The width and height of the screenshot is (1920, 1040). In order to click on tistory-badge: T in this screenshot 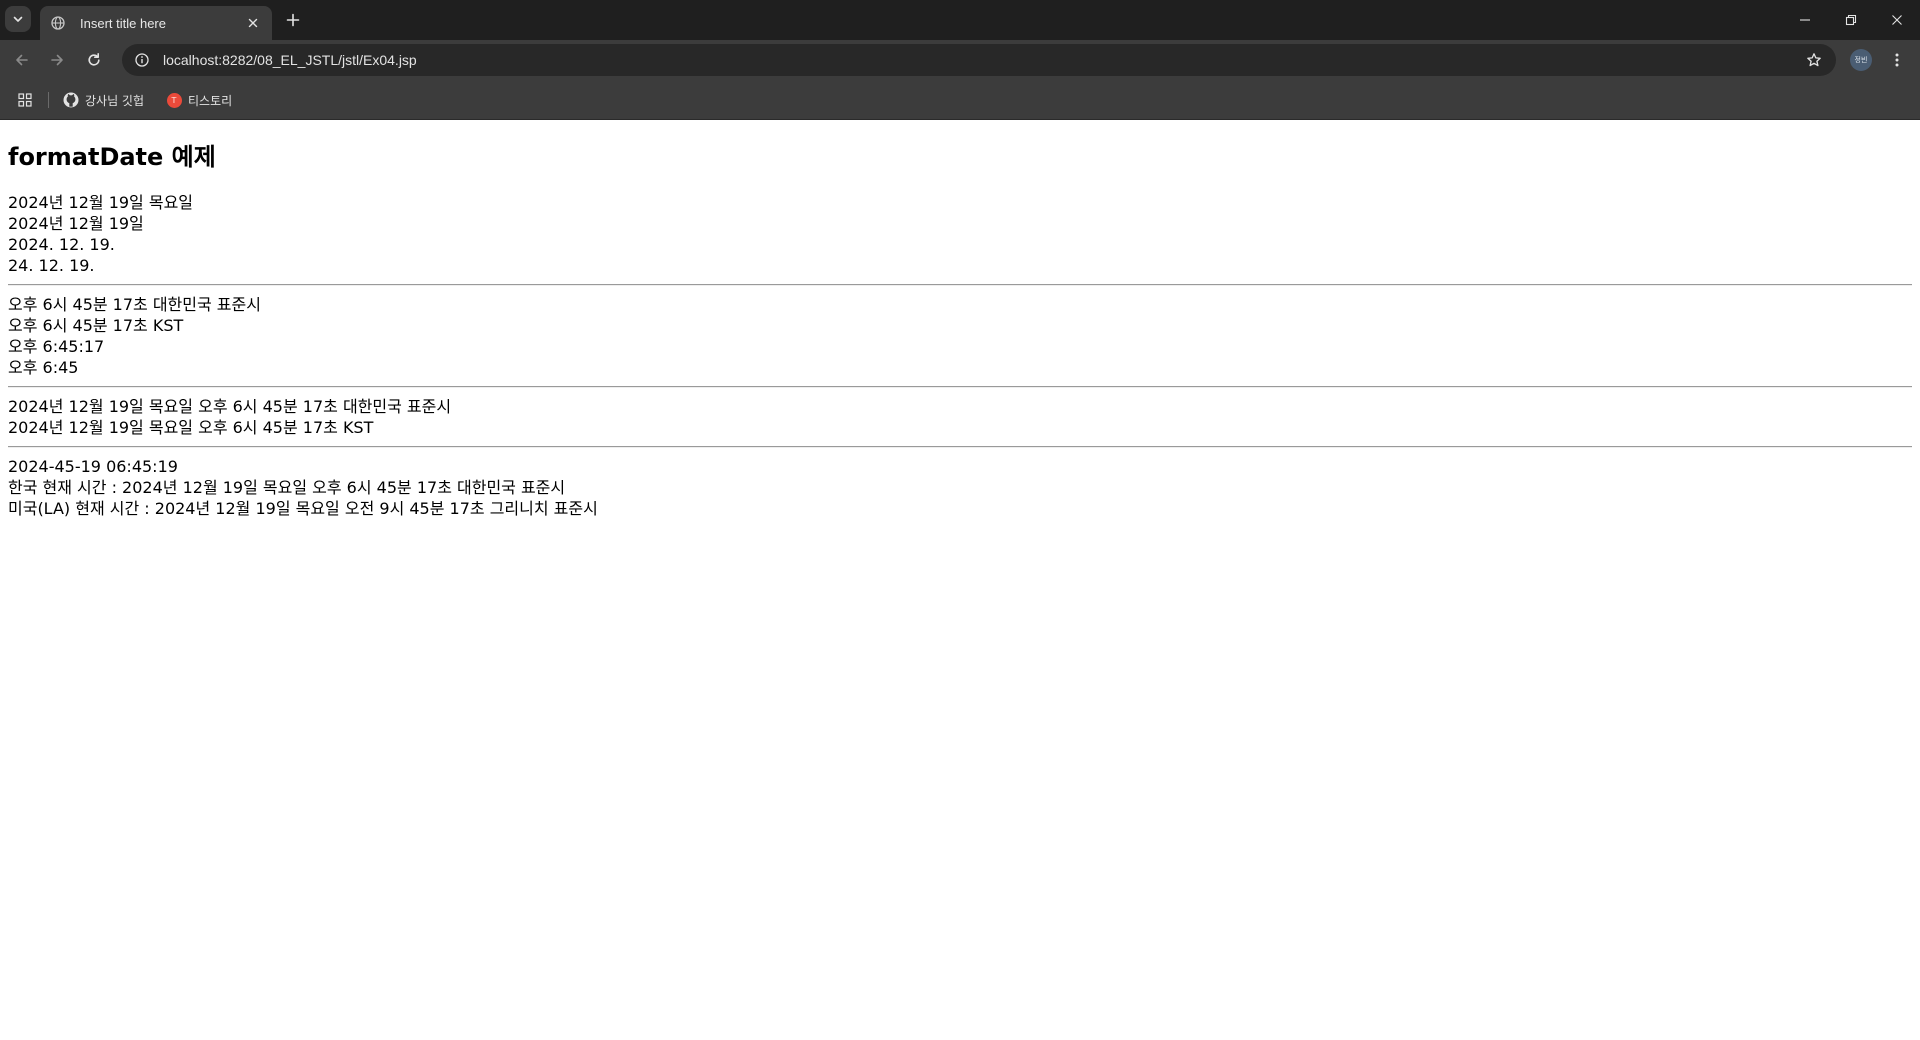, I will do `click(174, 100)`.